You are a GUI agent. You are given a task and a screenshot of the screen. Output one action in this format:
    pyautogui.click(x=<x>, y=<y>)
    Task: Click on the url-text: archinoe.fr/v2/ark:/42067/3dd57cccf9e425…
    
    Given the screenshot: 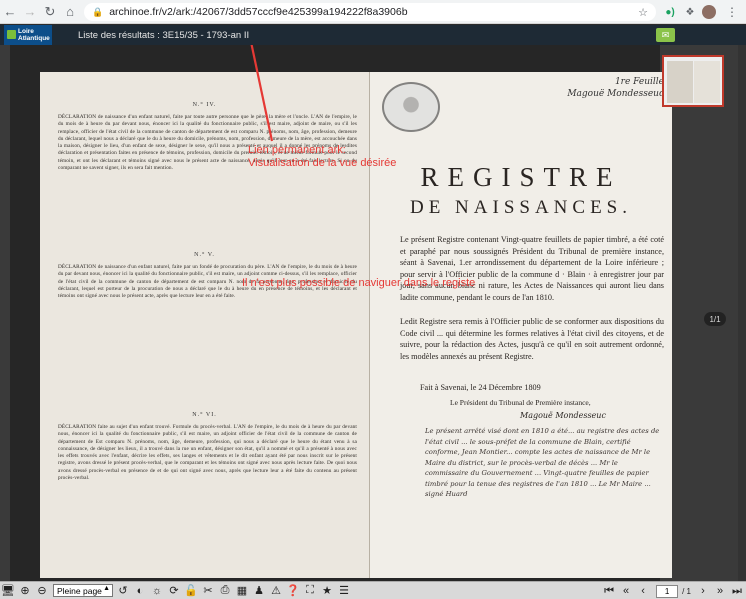 What is the action you would take?
    pyautogui.click(x=258, y=12)
    